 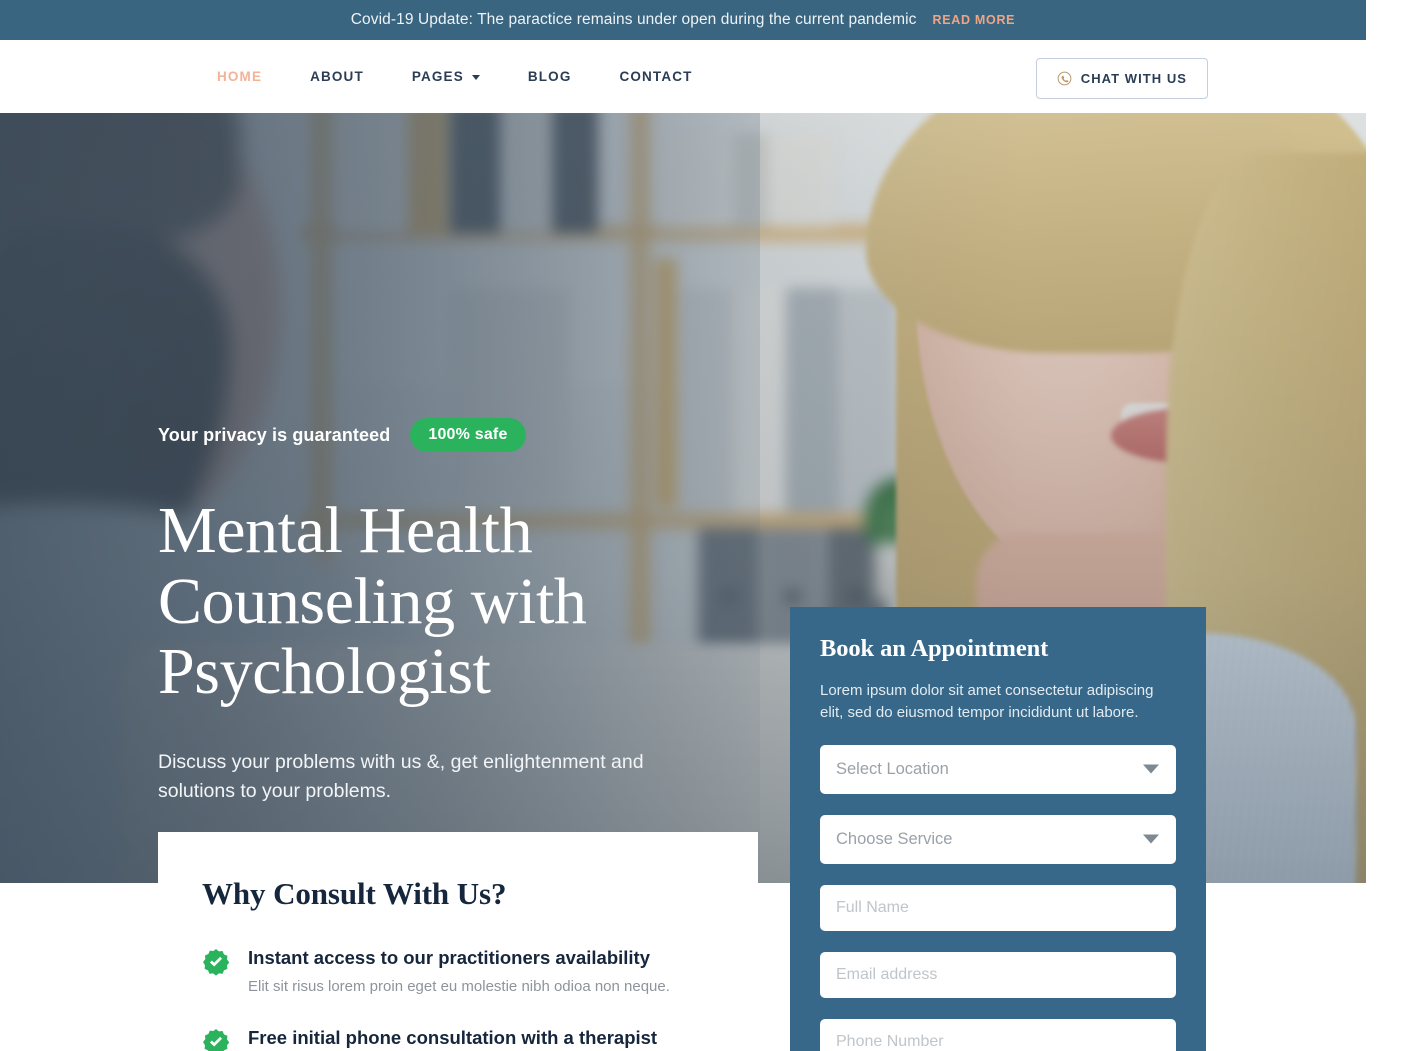 What do you see at coordinates (890, 1041) in the screenshot?
I see `phone-placeholder: Phone Number` at bounding box center [890, 1041].